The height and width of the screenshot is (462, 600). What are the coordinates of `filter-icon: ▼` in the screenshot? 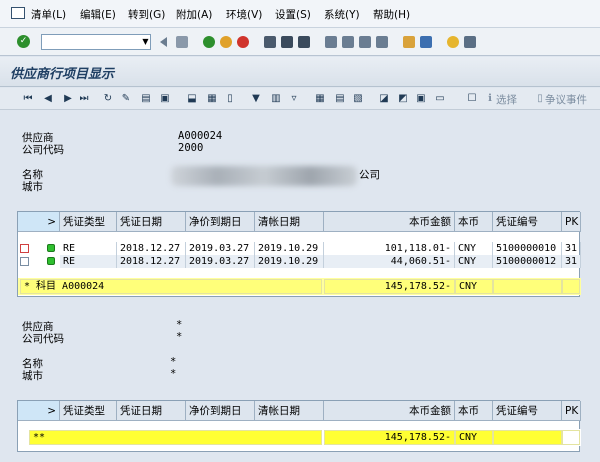 It's located at (256, 98).